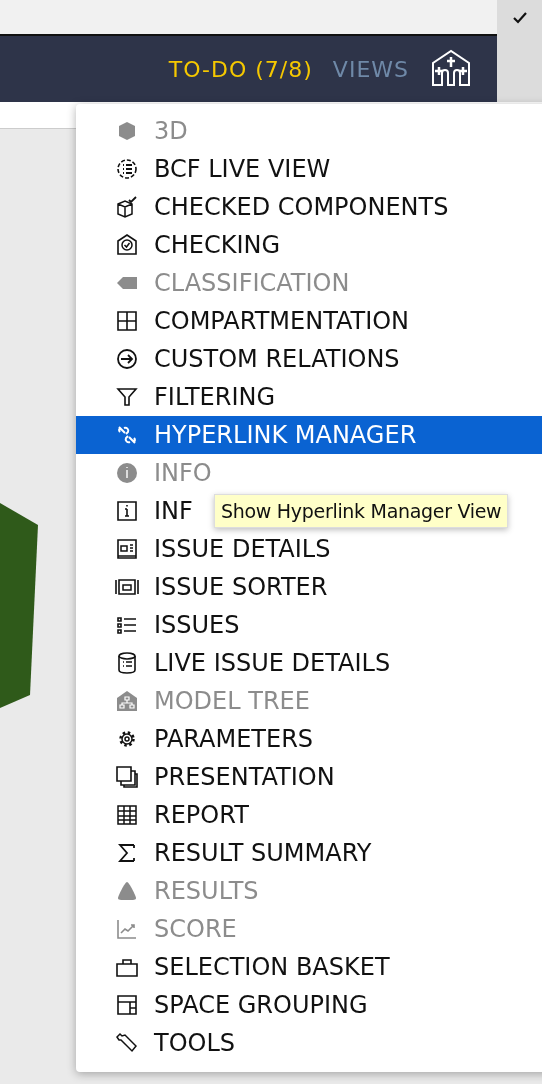 Image resolution: width=542 pixels, height=1084 pixels. I want to click on info-circle-icon, so click(127, 473).